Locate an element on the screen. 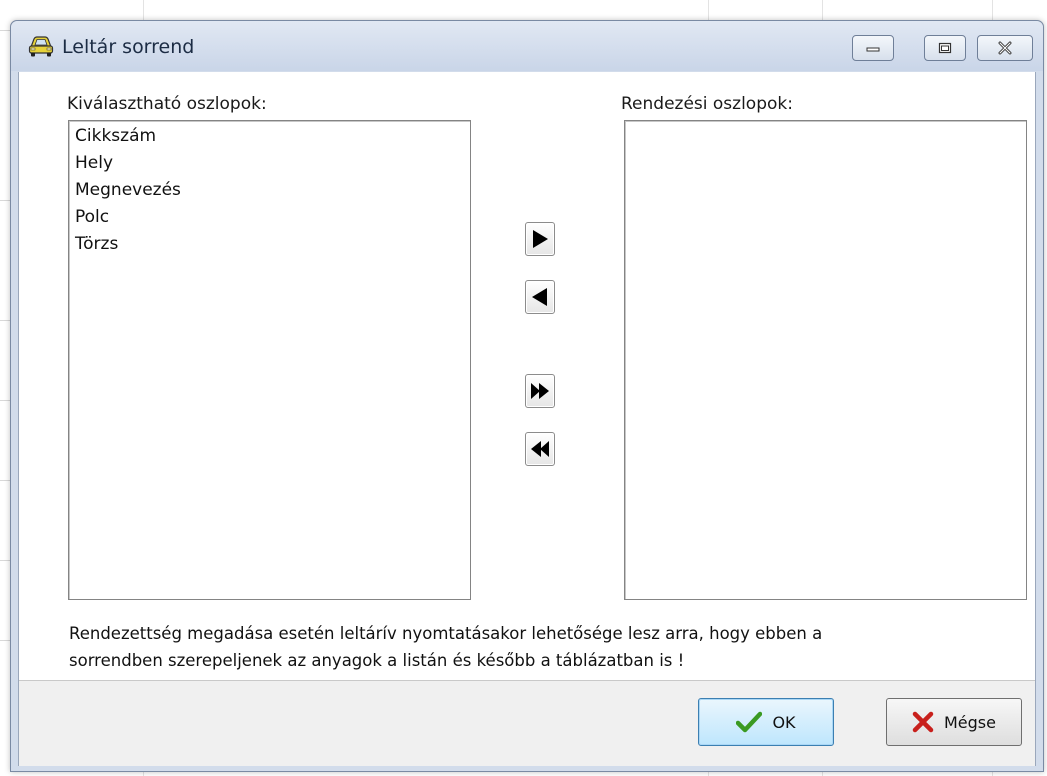 Image resolution: width=1047 pixels, height=776 pixels. minimize-button is located at coordinates (873, 48).